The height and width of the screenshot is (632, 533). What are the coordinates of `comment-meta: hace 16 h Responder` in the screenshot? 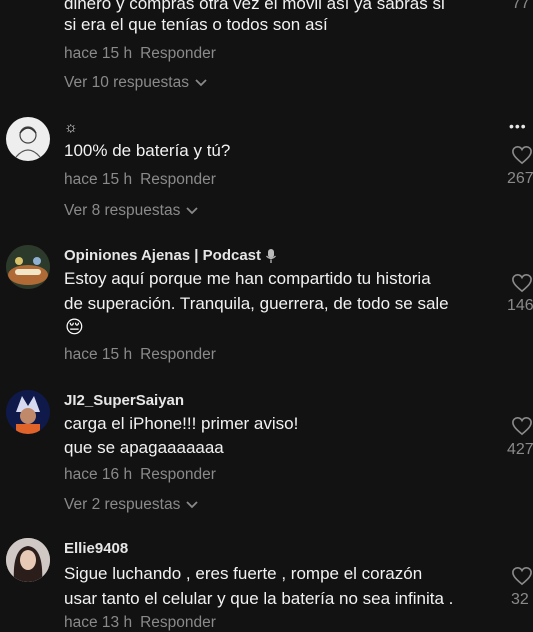 It's located at (140, 475).